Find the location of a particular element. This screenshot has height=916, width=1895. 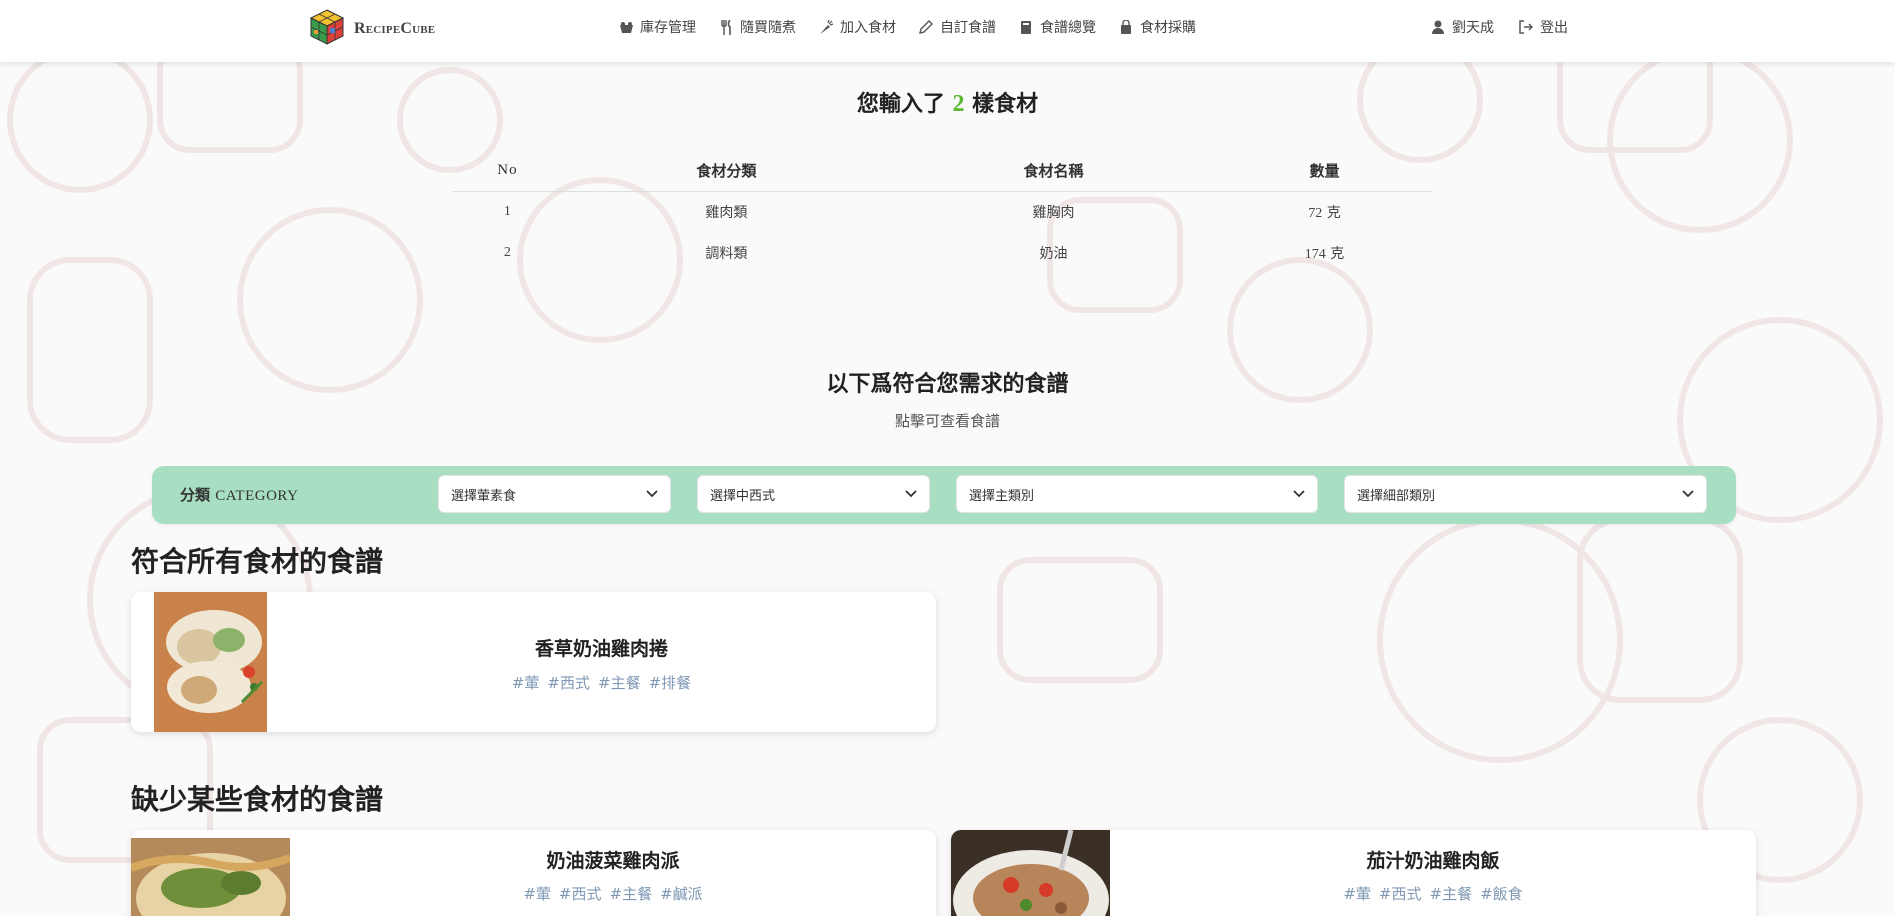

nav-cook-now: 隨買隨煮 is located at coordinates (757, 27).